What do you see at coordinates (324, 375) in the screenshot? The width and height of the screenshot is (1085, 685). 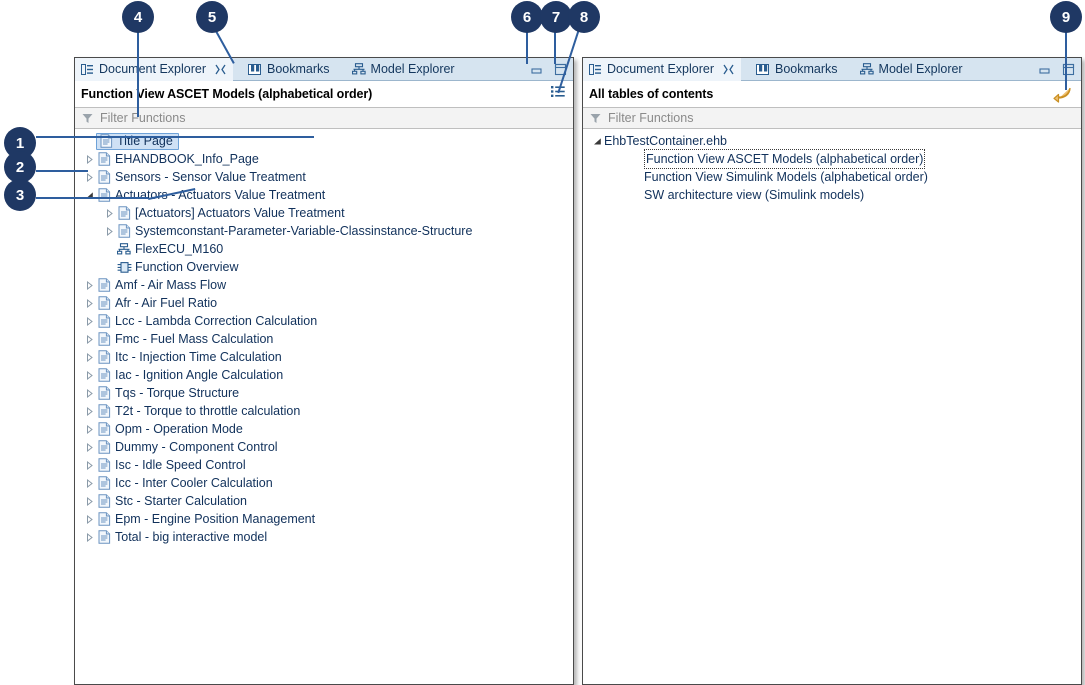 I see `tree-item: Iac - Ignition Angle Calculation` at bounding box center [324, 375].